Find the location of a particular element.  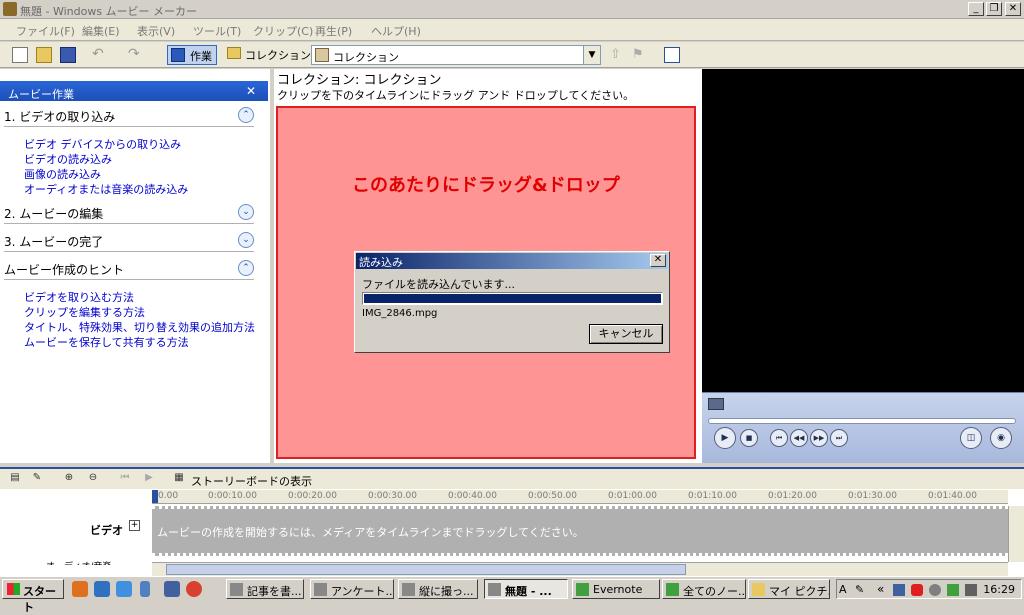

section-tips: ムービー作成のヒント ⌃ is located at coordinates (129, 269).